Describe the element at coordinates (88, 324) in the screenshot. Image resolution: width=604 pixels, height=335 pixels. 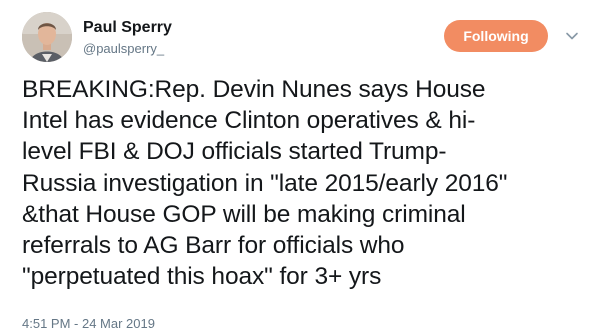
I see `tweet-timestamp: 4:51 PM - 24 Mar 2019` at that location.